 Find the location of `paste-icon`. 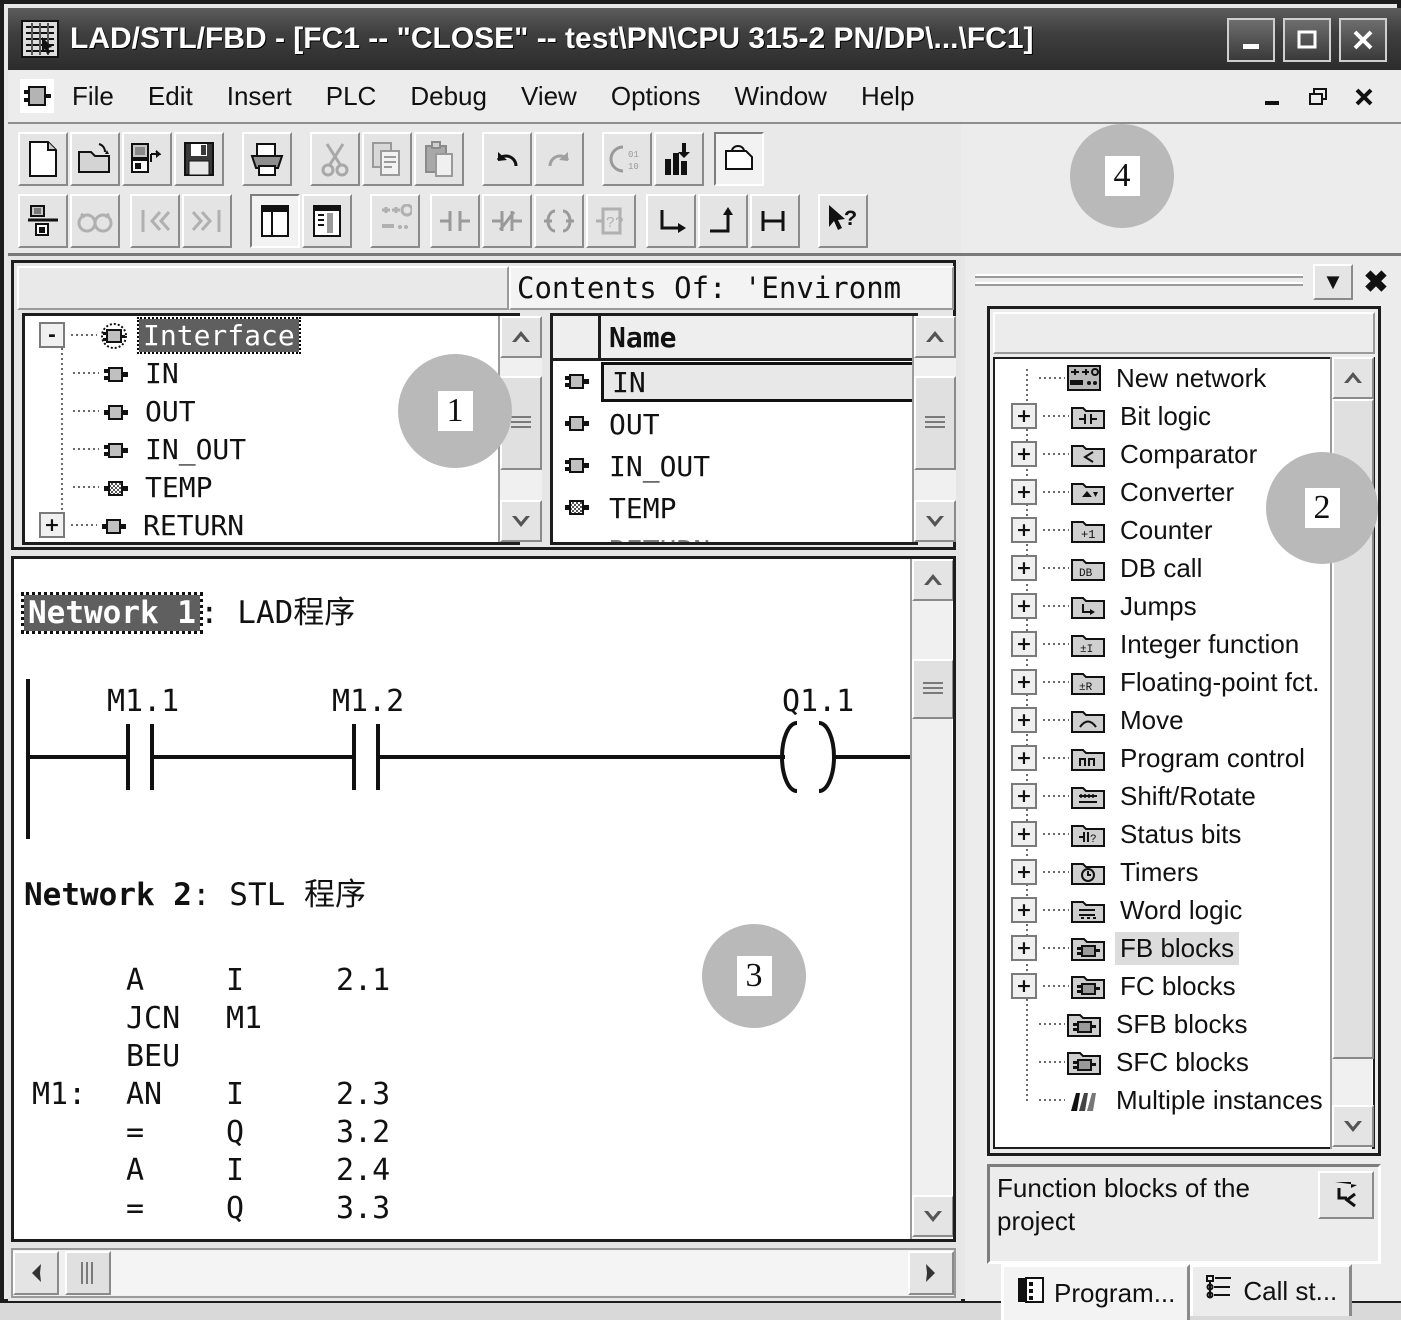

paste-icon is located at coordinates (439, 159).